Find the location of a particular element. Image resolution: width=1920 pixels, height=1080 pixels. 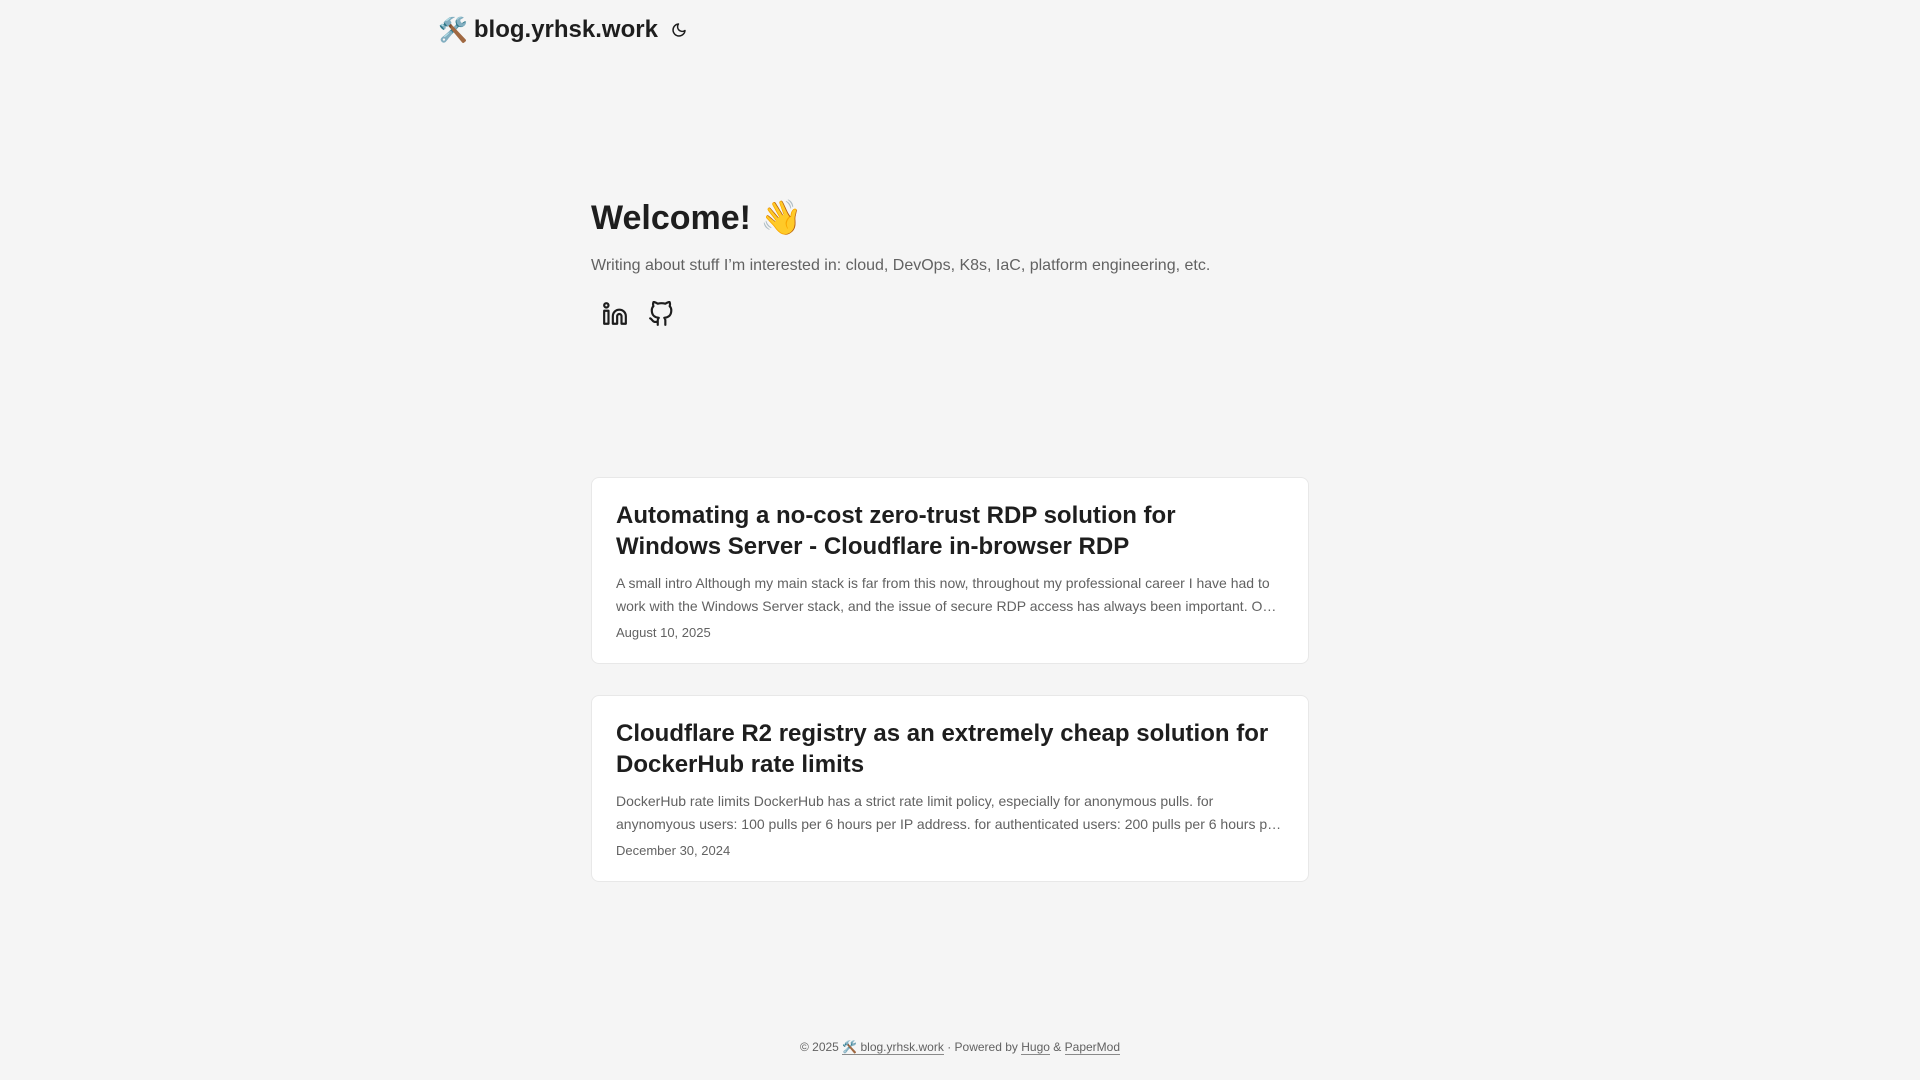

site-logo-link: 🛠️ blog.yrhsk.work is located at coordinates (548, 30).